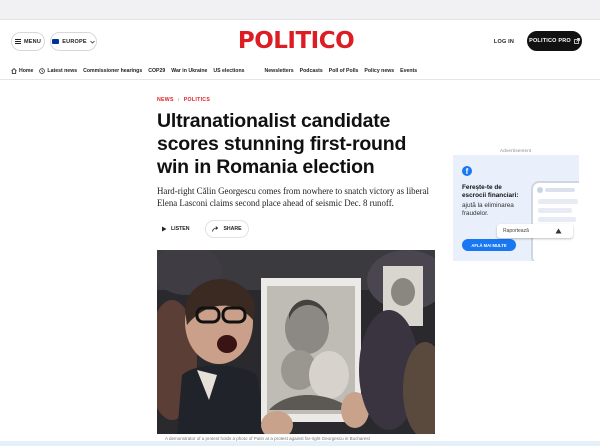  What do you see at coordinates (344, 71) in the screenshot?
I see `nav-item-poll-of-polls: Poll of Polls` at bounding box center [344, 71].